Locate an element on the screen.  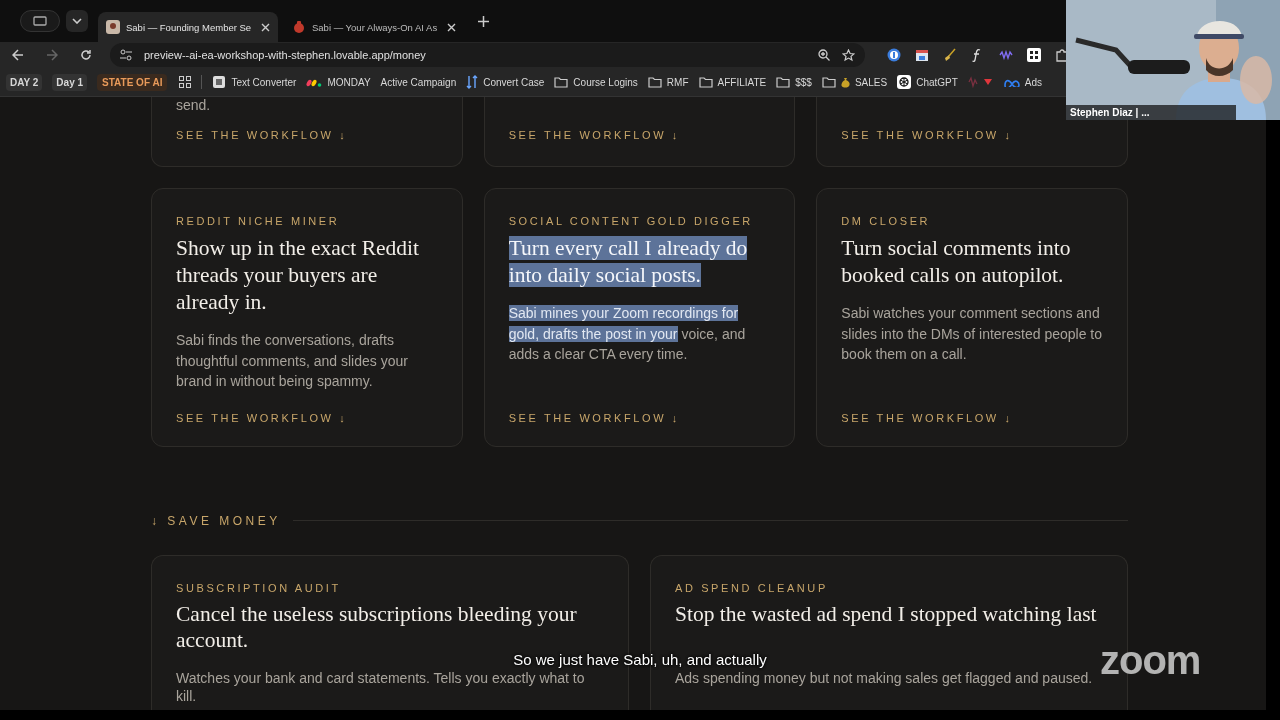
bookmark: Text Converter is located at coordinates (254, 82).